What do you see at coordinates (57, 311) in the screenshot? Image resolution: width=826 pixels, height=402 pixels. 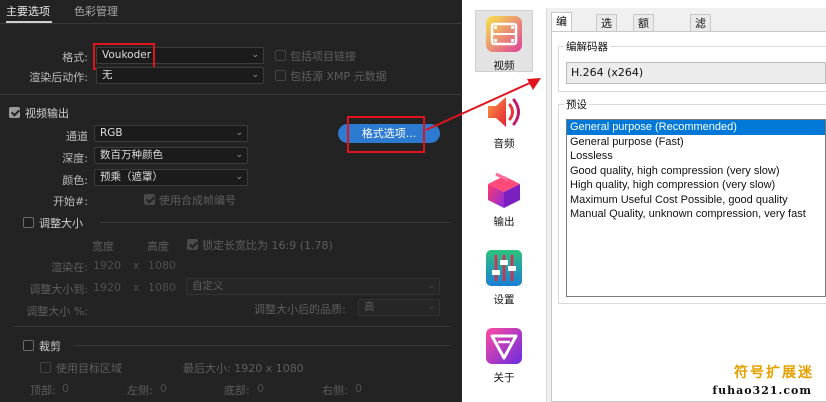 I see `resize-percent-label: 调整大小 %:` at bounding box center [57, 311].